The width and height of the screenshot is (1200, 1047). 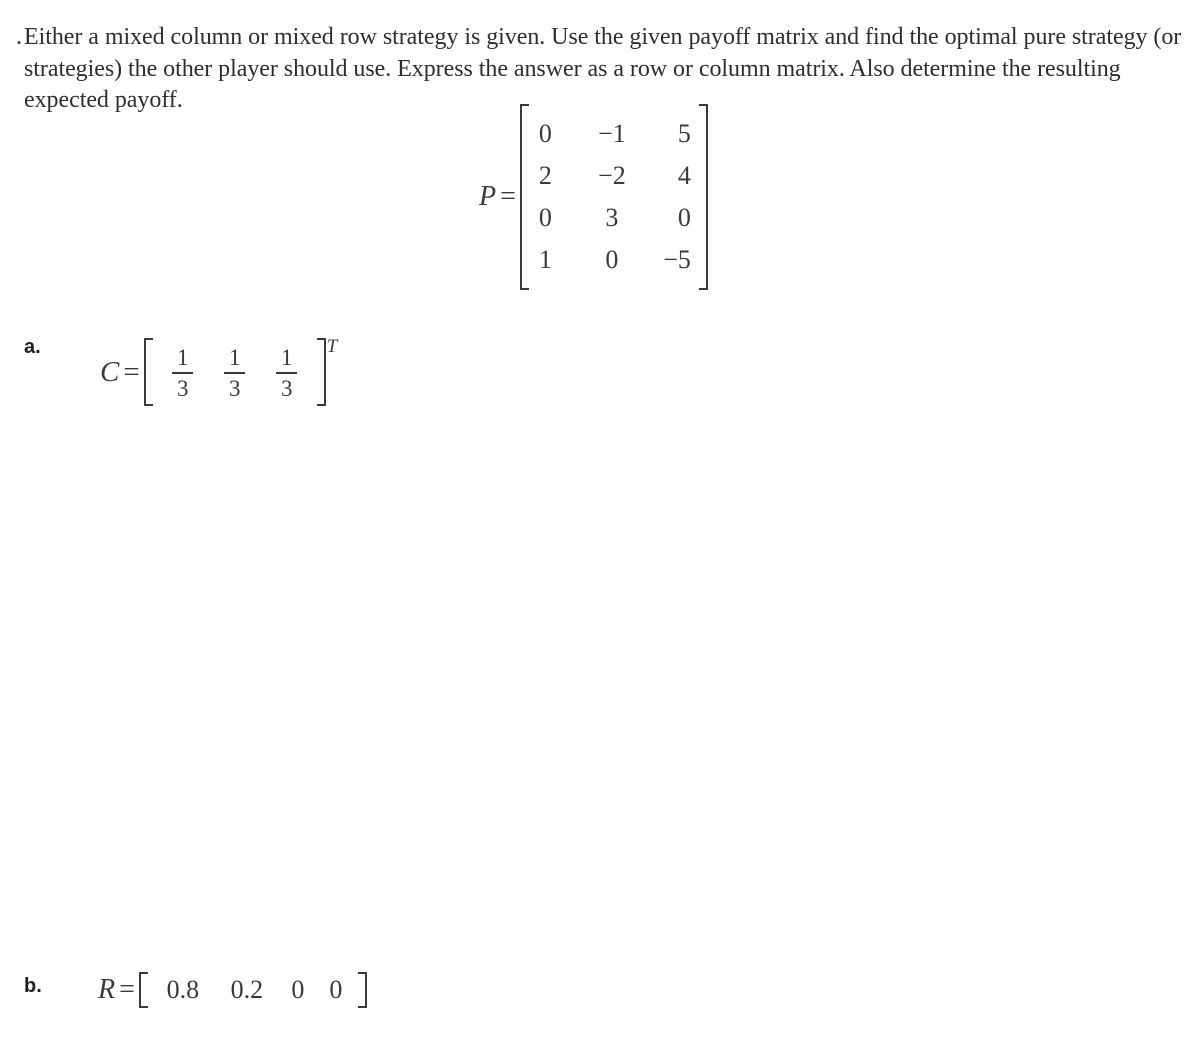 What do you see at coordinates (545, 259) in the screenshot?
I see `matrix-cell: 1` at bounding box center [545, 259].